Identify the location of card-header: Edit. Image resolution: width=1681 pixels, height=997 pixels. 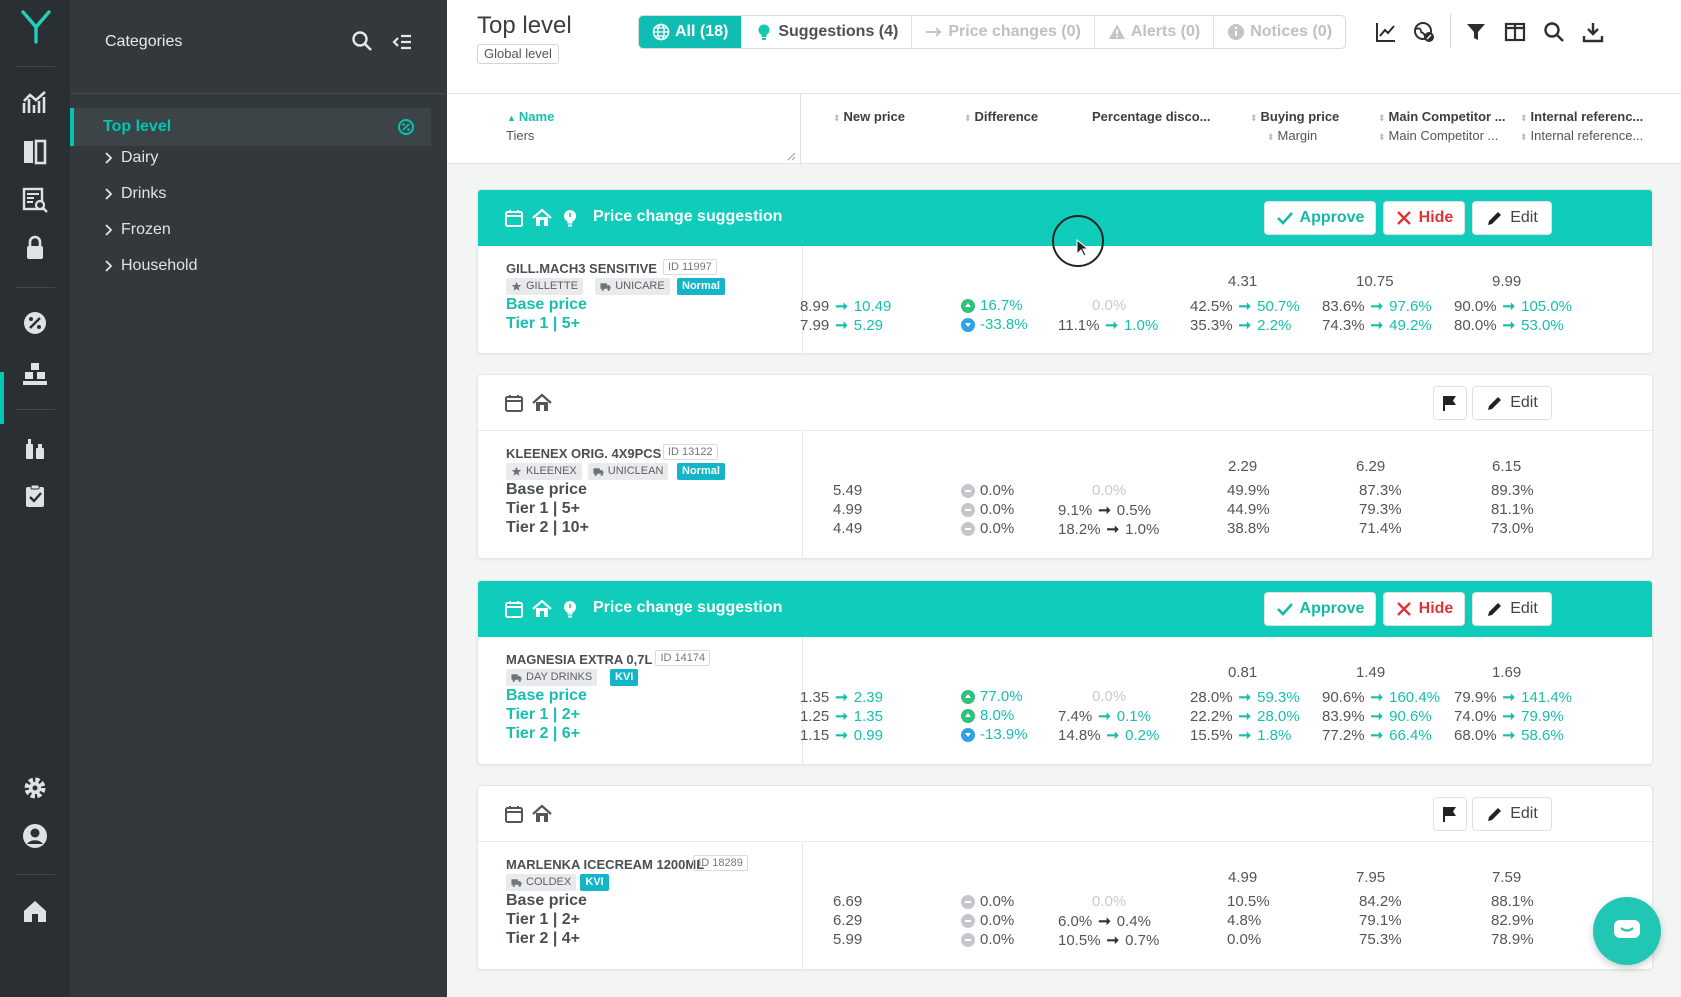
(1065, 814).